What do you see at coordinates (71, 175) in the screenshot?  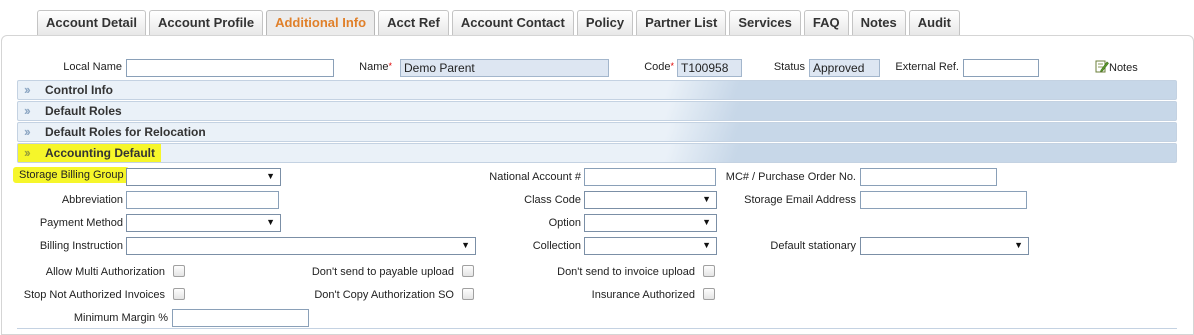 I see `storage-billing-group-label: Storage Billing Group` at bounding box center [71, 175].